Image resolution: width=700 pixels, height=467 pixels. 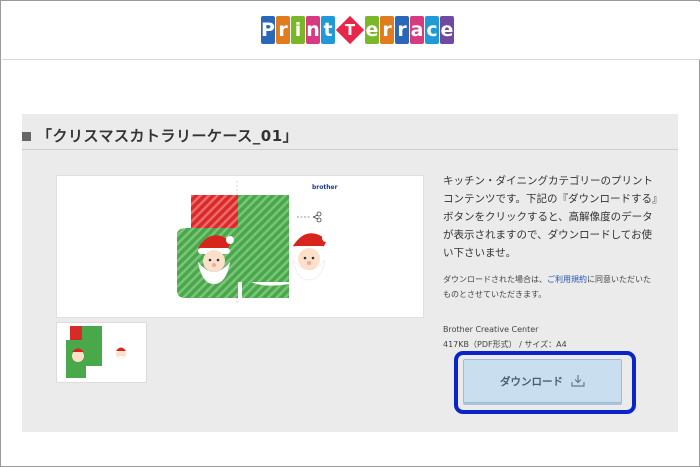 What do you see at coordinates (550, 287) in the screenshot?
I see `terms-note: ダウンロードされた場合は、ご利用規約に同意いただいたものとさせていただきます。` at bounding box center [550, 287].